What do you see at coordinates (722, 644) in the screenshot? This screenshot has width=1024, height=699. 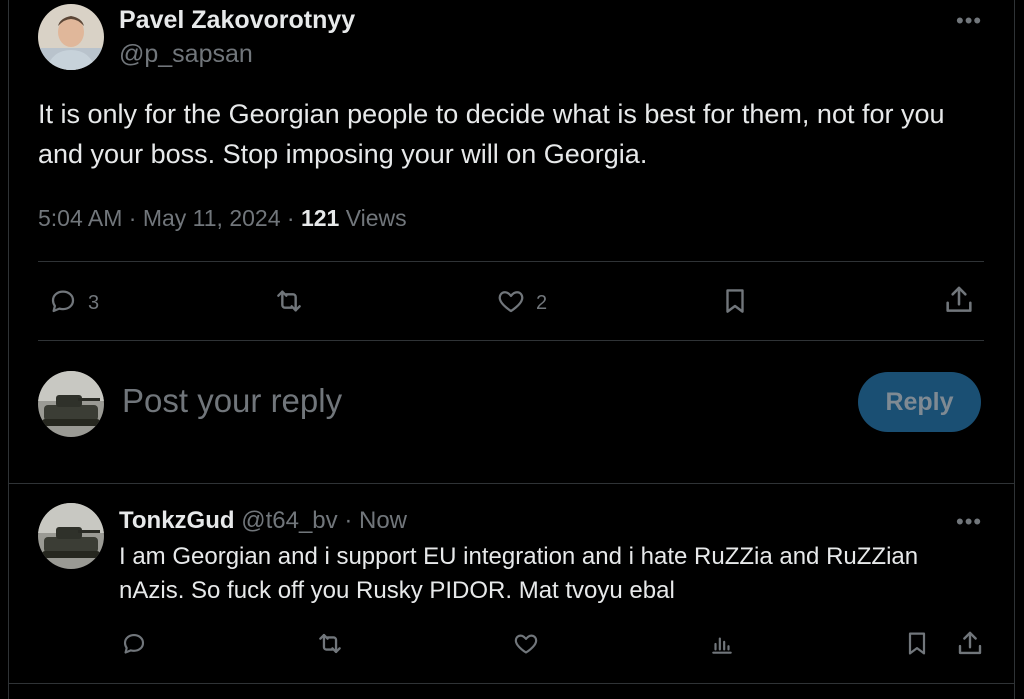 I see `reply-analytics-icon` at bounding box center [722, 644].